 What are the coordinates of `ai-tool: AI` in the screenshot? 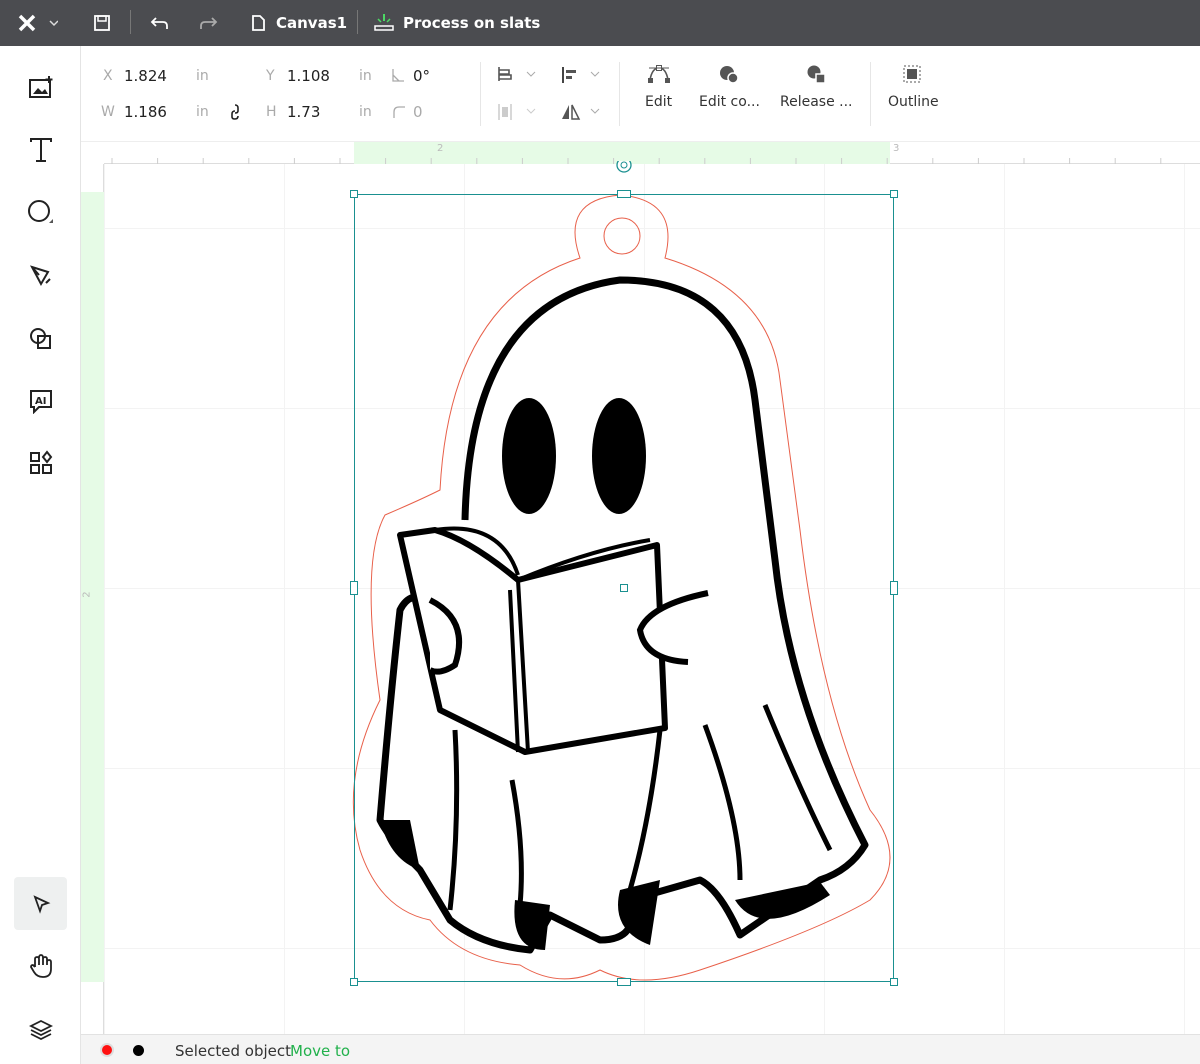 It's located at (40, 400).